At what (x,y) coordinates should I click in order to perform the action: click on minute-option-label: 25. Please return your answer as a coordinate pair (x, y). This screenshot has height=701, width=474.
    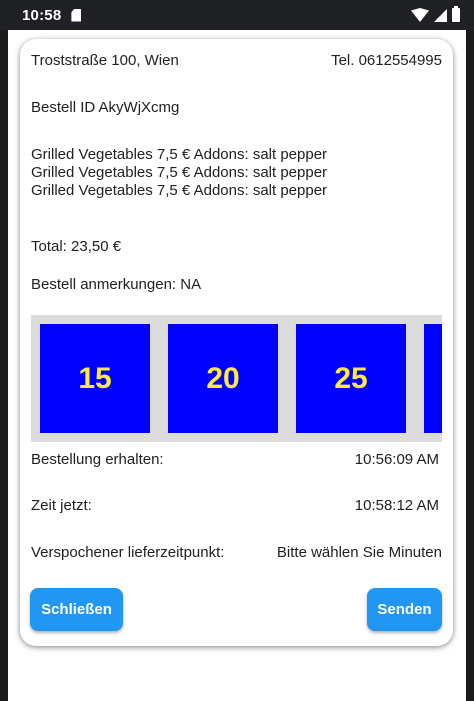
    Looking at the image, I should click on (351, 378).